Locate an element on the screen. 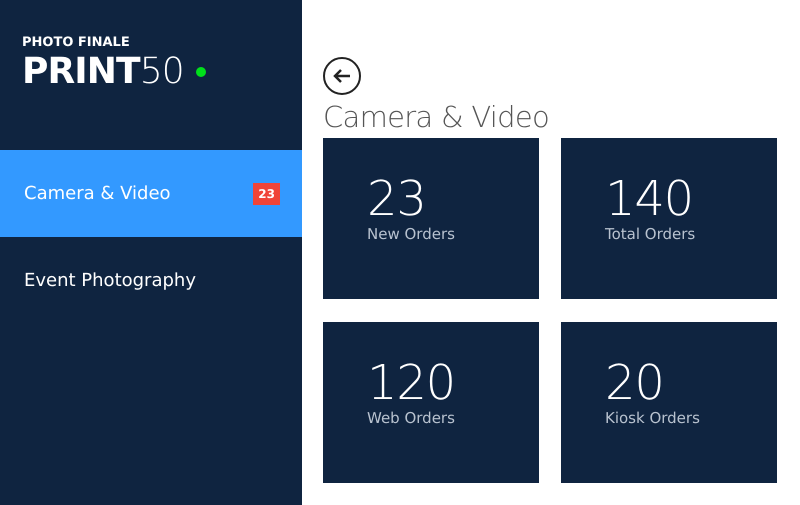 This screenshot has height=505, width=800. back-button is located at coordinates (342, 76).